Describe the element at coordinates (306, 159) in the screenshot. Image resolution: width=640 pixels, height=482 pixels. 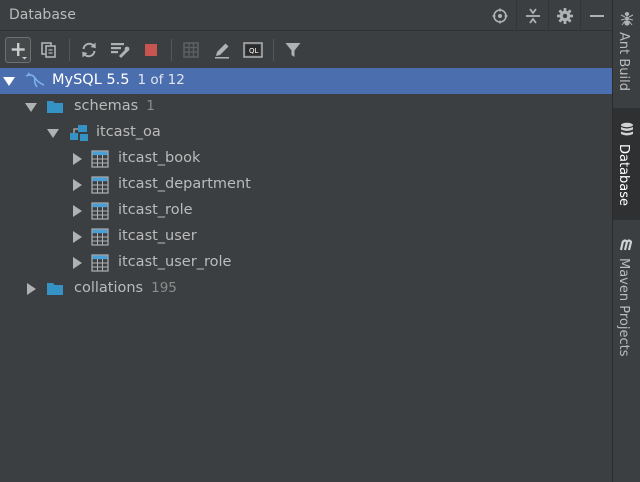
I see `tree-node-table: itcast_book` at that location.